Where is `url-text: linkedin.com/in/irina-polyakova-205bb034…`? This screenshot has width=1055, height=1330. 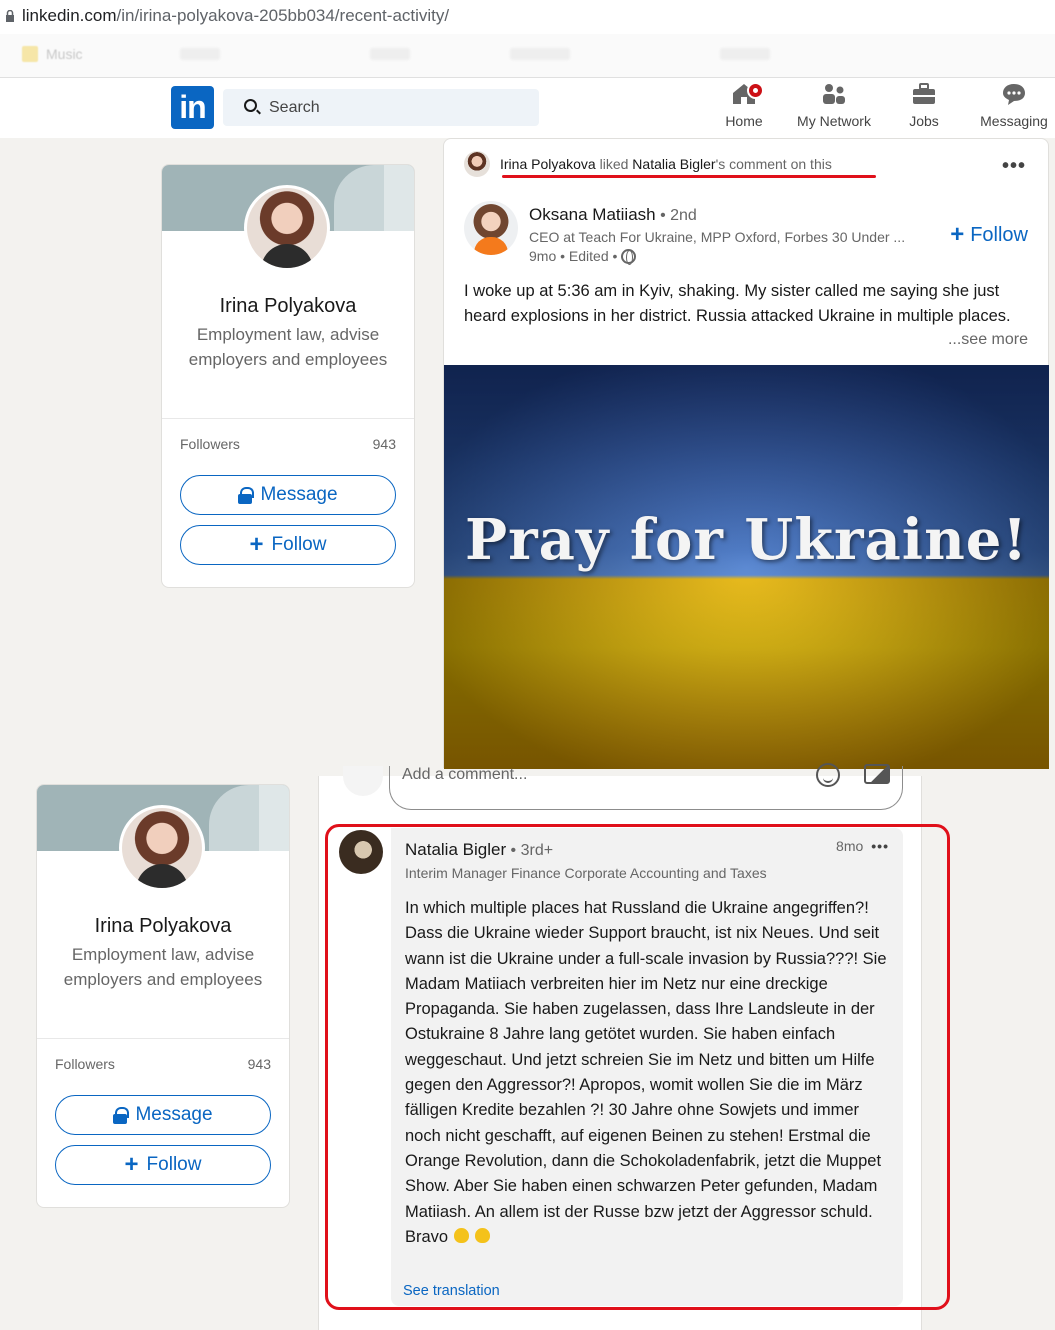 url-text: linkedin.com/in/irina-polyakova-205bb034… is located at coordinates (235, 16).